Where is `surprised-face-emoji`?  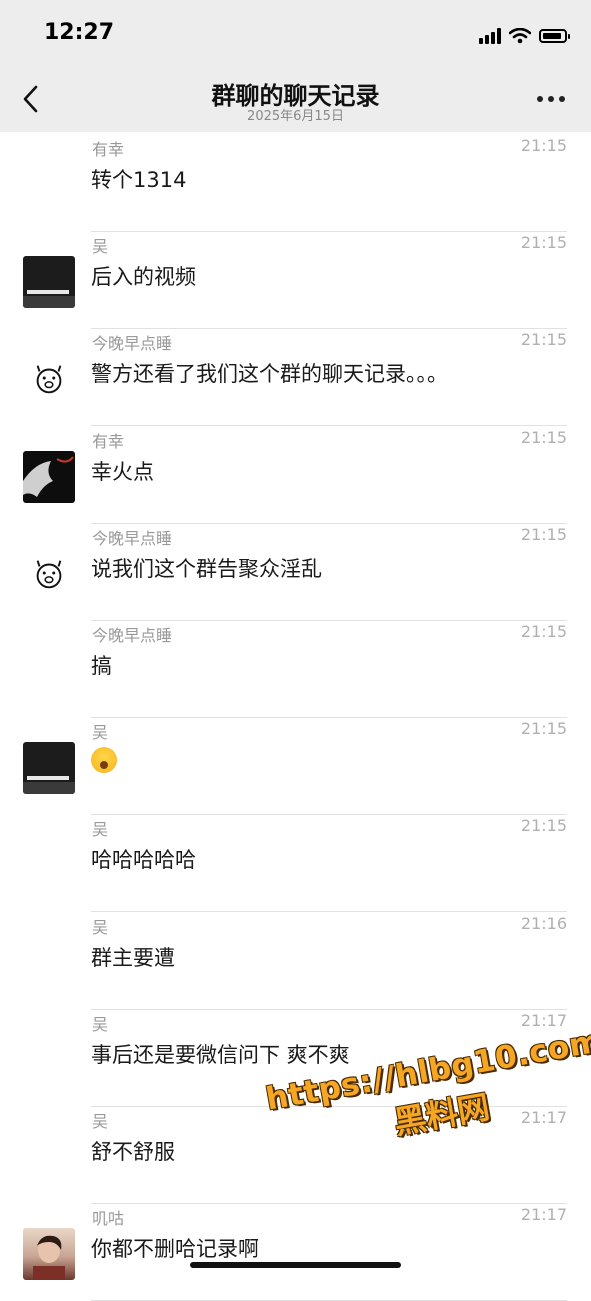
surprised-face-emoji is located at coordinates (104, 760).